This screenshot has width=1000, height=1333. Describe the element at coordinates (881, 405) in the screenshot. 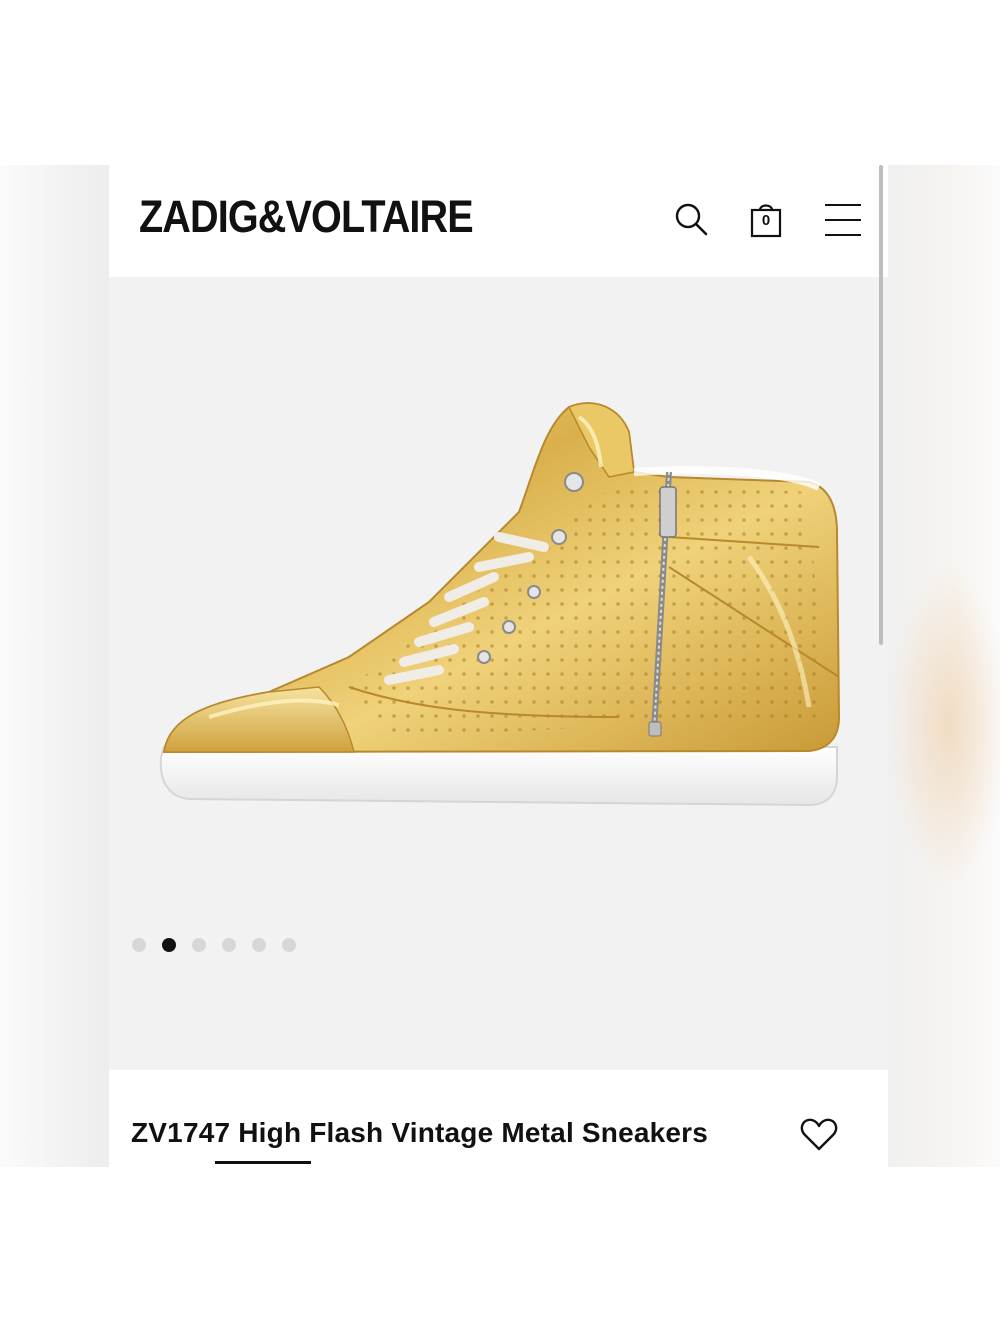

I see `scrollbar` at that location.